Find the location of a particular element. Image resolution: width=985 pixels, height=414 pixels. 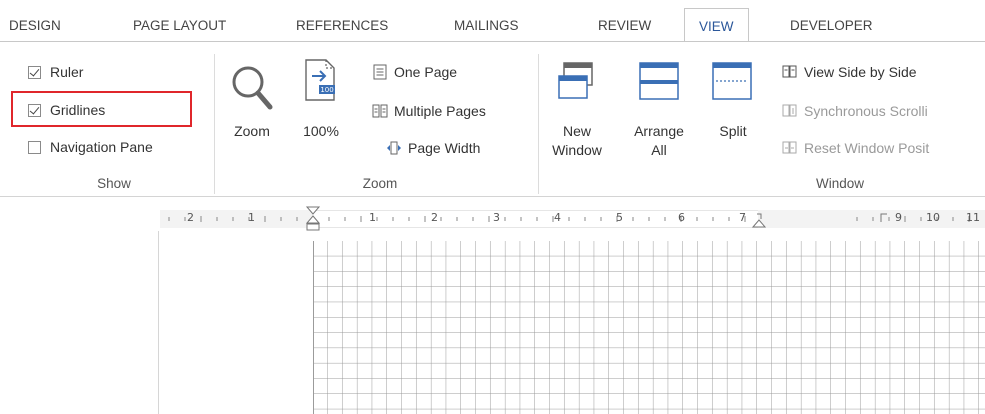

new-window-button: New Window is located at coordinates (577, 141).